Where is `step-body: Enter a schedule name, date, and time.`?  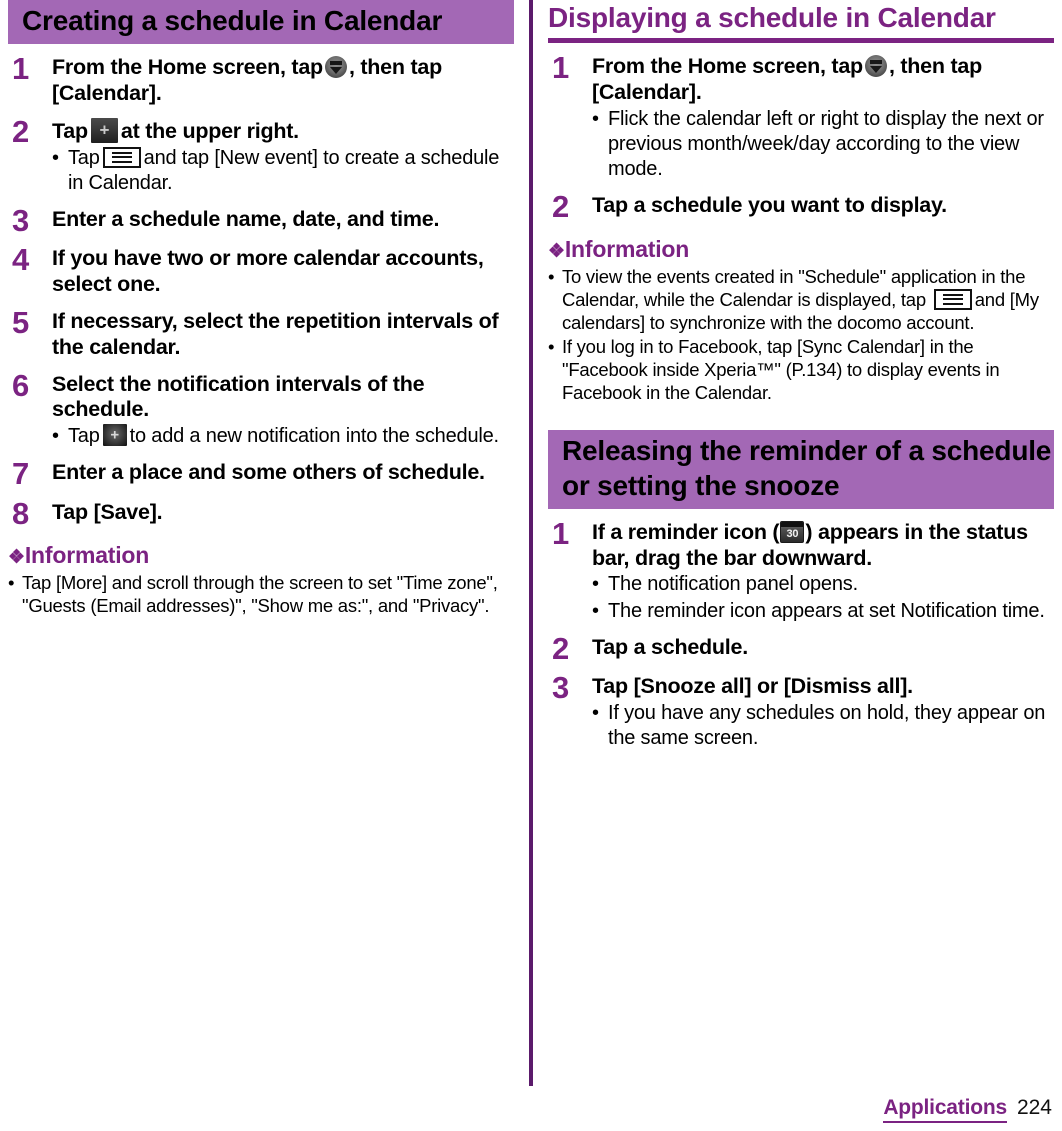 step-body: Enter a schedule name, date, and time. is located at coordinates (283, 220).